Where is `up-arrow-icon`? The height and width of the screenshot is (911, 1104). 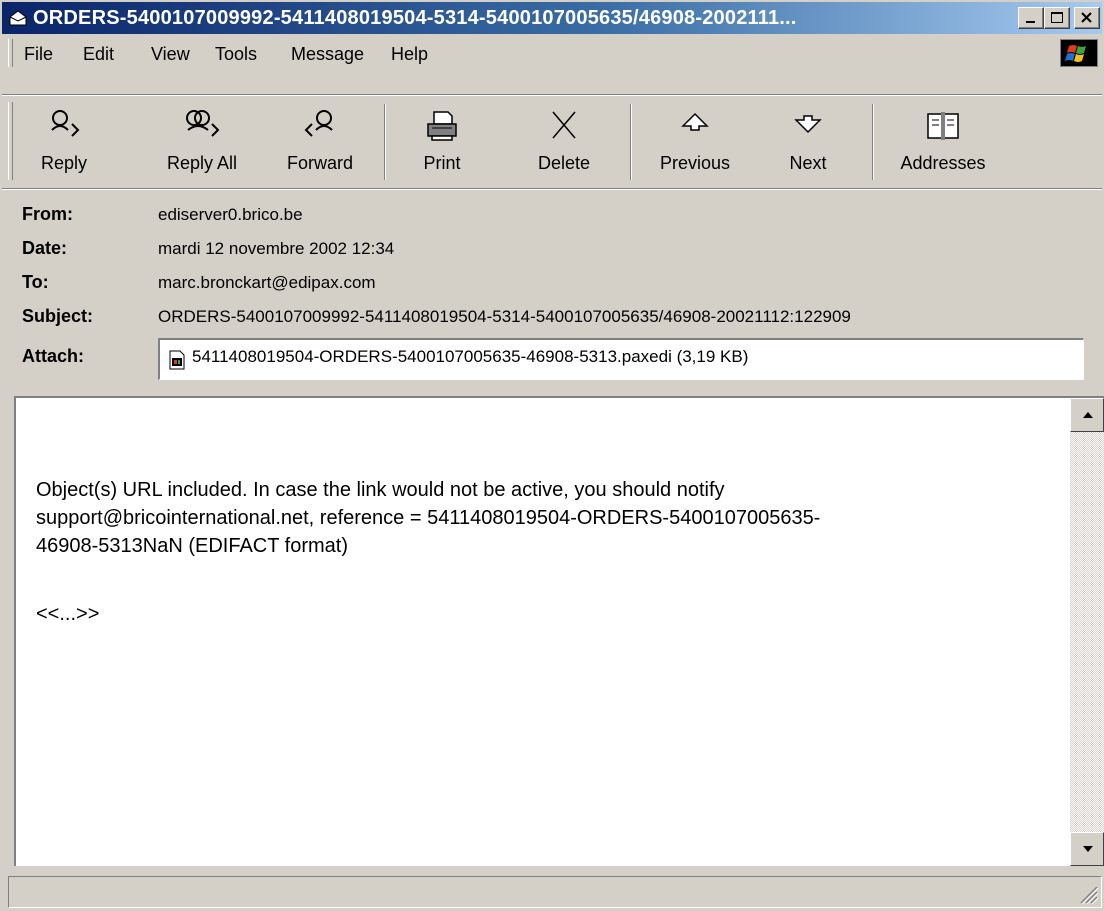
up-arrow-icon is located at coordinates (695, 121).